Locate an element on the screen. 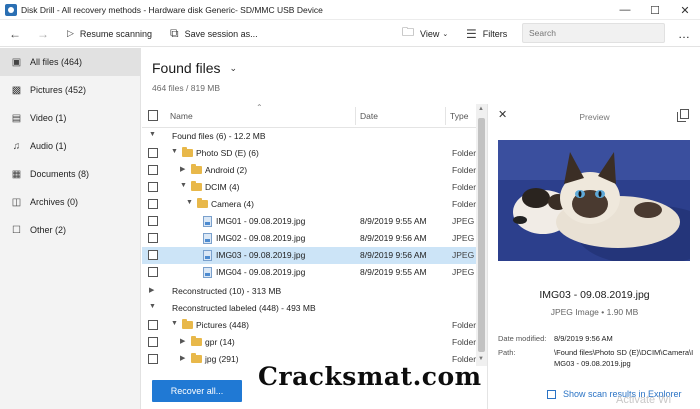 The width and height of the screenshot is (700, 409). table-header: ⌃ Name Date Type is located at coordinates (313, 115).